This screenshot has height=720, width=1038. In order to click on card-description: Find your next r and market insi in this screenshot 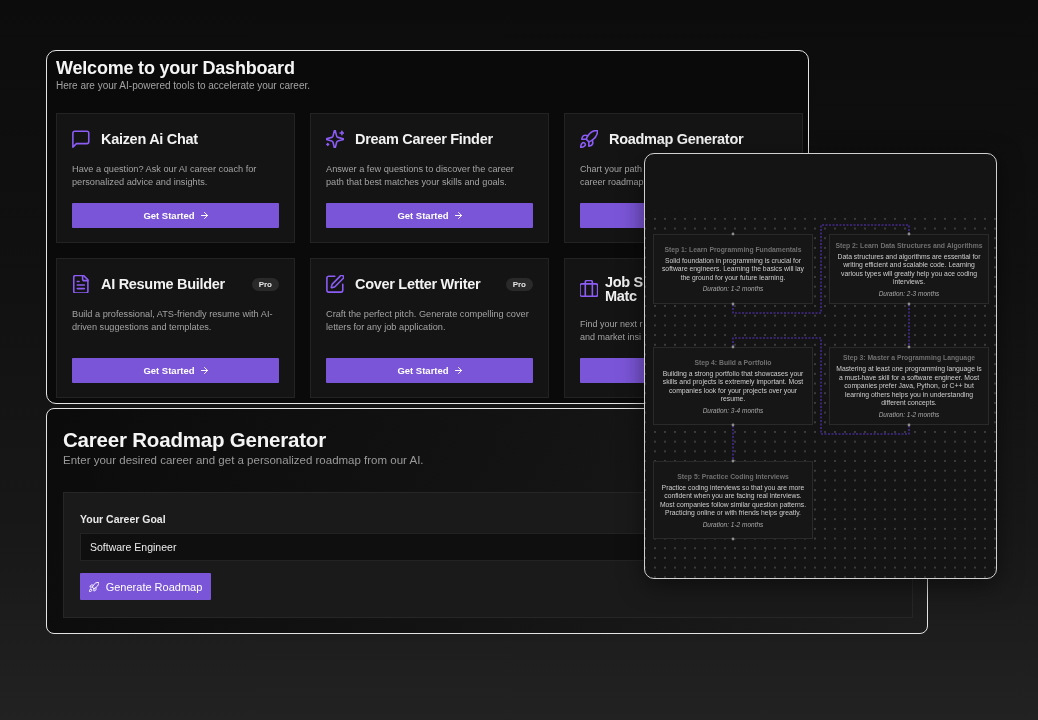, I will do `click(611, 331)`.